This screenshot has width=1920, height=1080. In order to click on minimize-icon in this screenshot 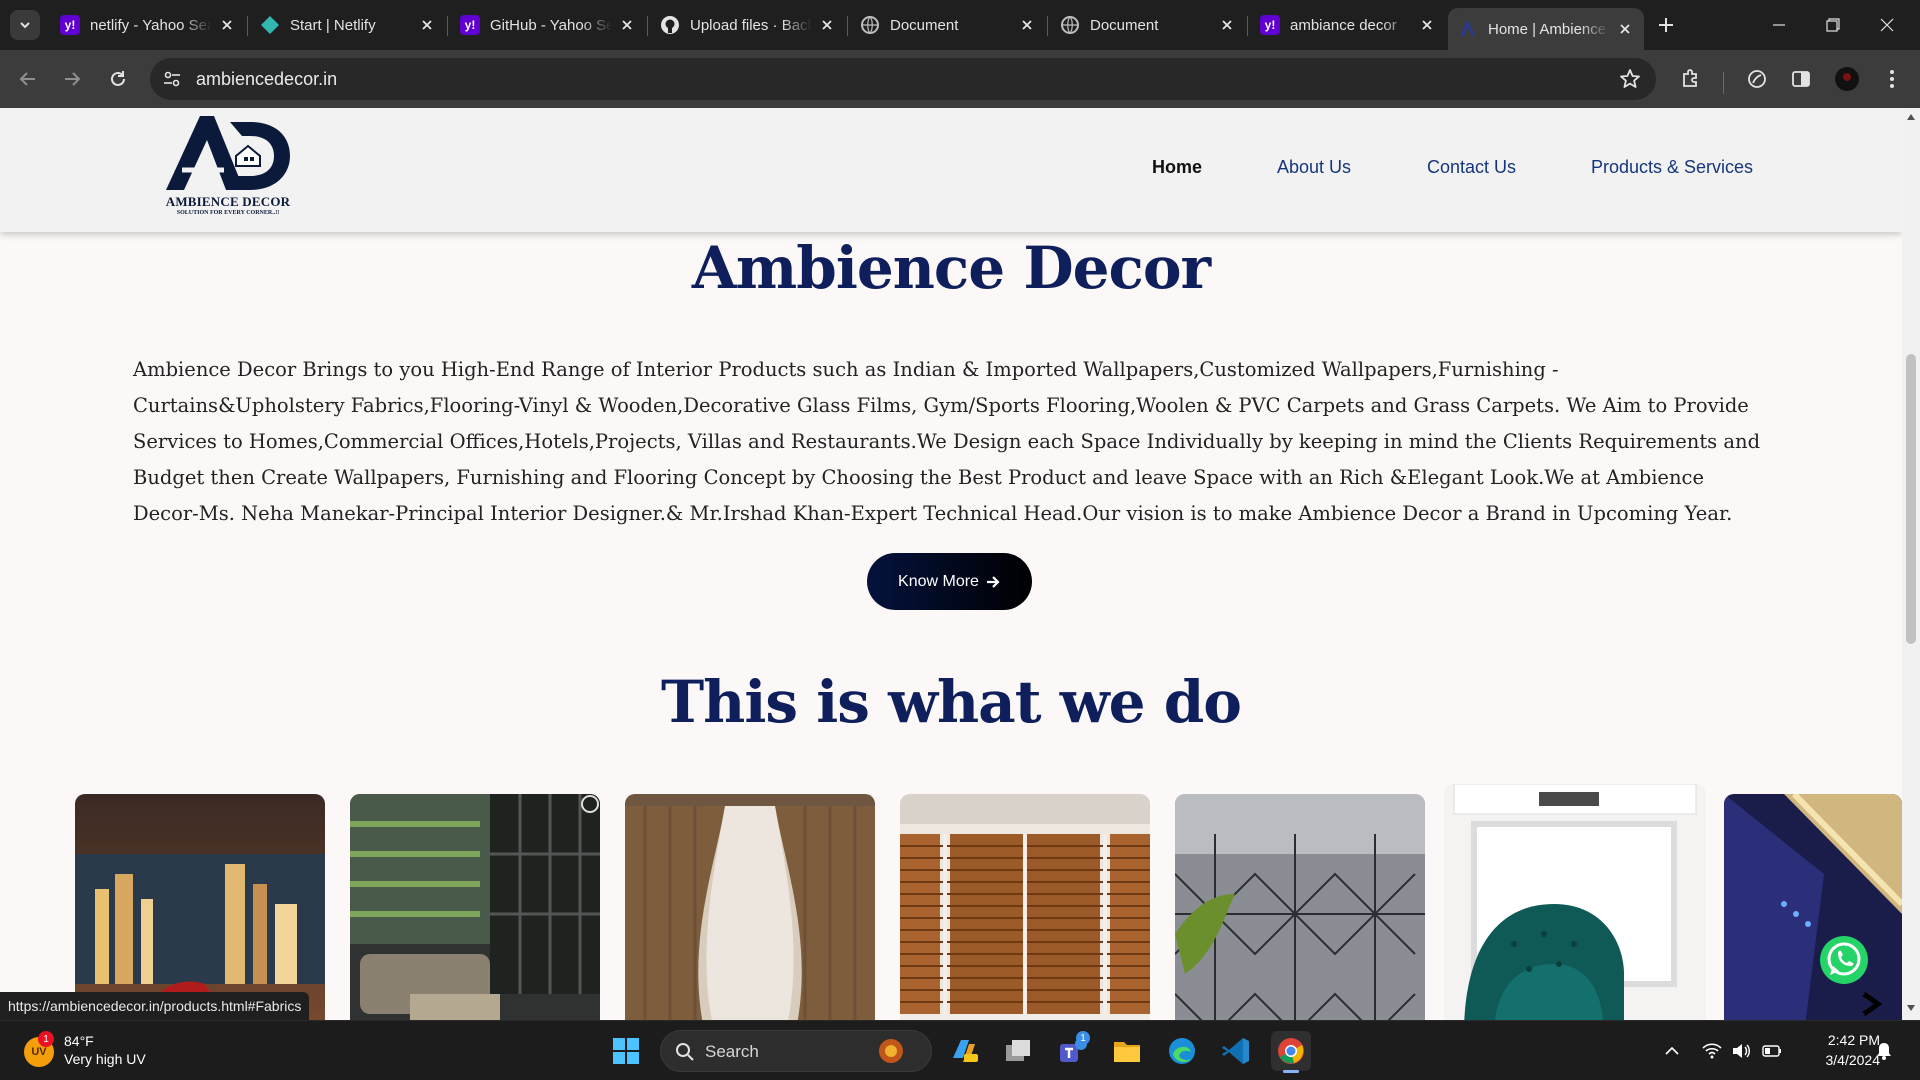, I will do `click(1779, 25)`.